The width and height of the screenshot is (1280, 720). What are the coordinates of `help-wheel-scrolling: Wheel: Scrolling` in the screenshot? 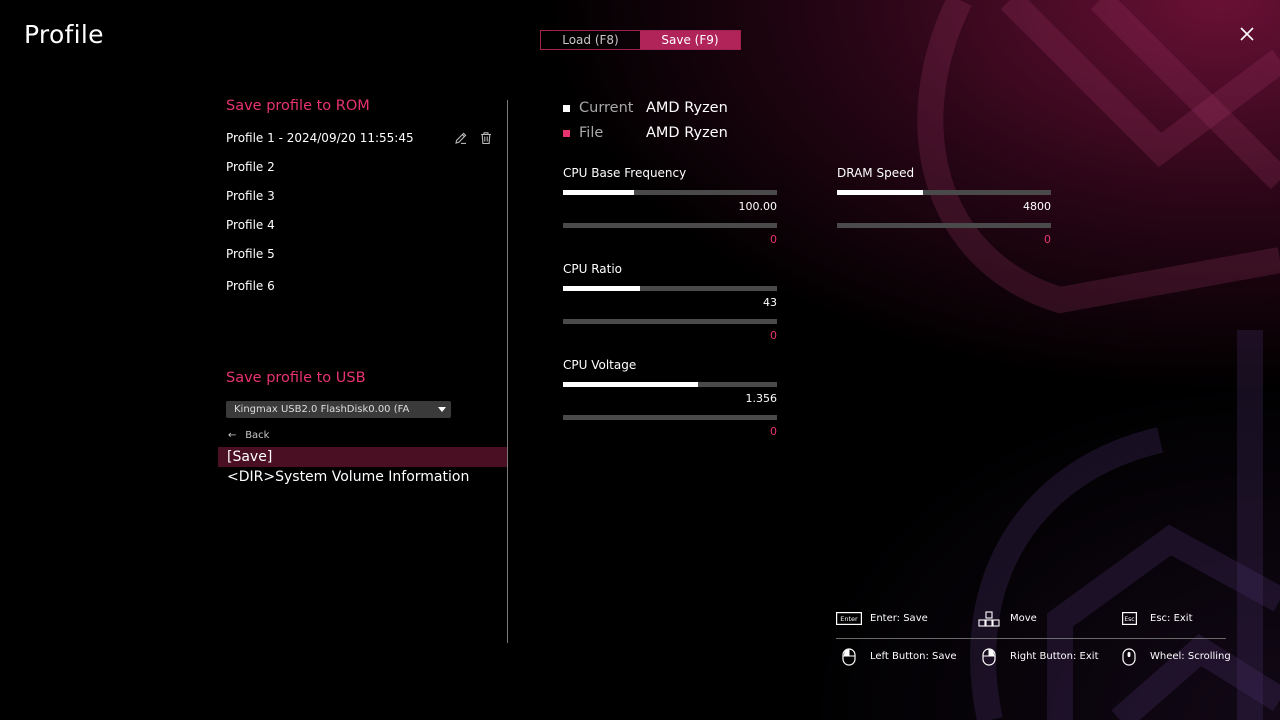 It's located at (1190, 656).